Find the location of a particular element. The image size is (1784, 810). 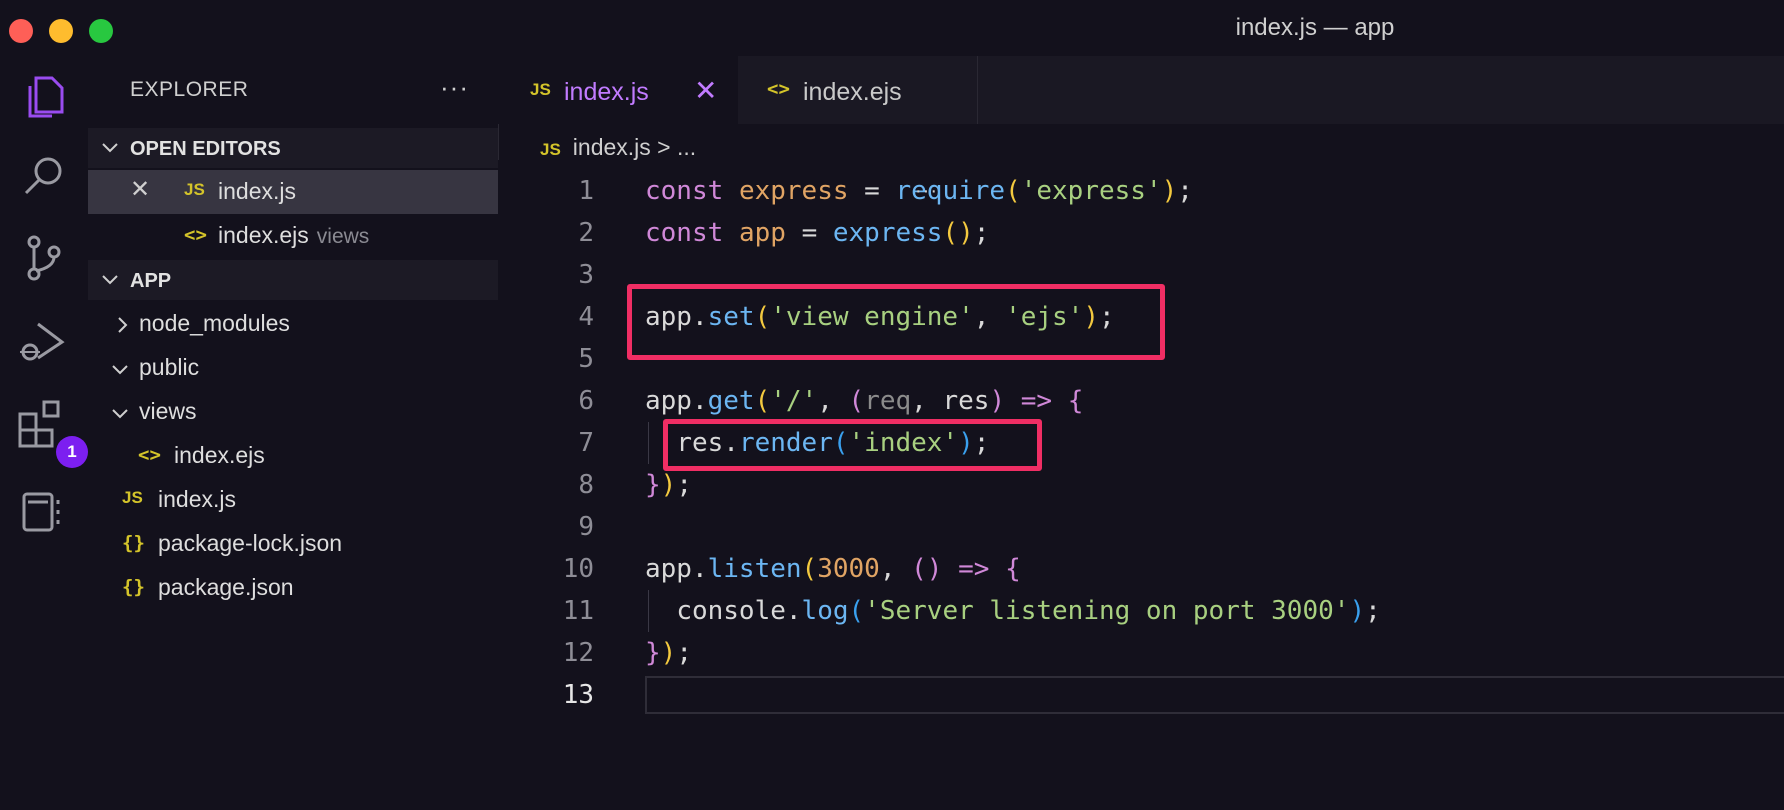

open-editor-label: index.js is located at coordinates (257, 191).